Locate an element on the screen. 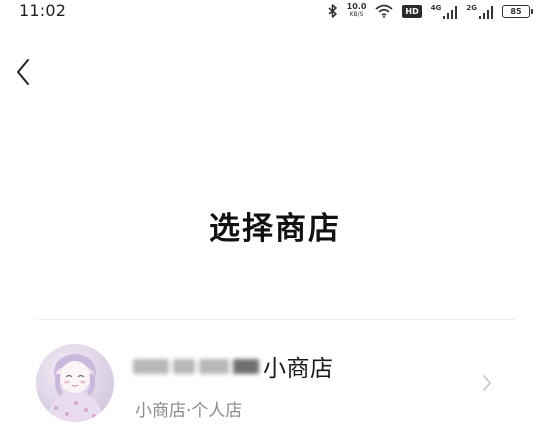 The width and height of the screenshot is (550, 430). signal-sim2: 2G is located at coordinates (479, 11).